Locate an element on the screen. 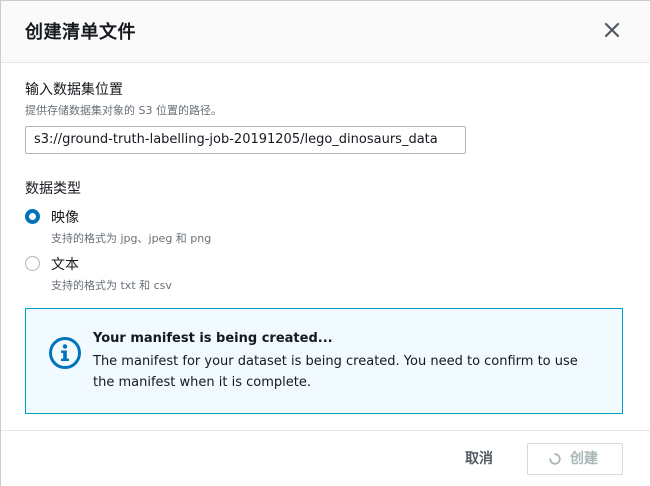  radio-title-text: 文本 is located at coordinates (65, 265).